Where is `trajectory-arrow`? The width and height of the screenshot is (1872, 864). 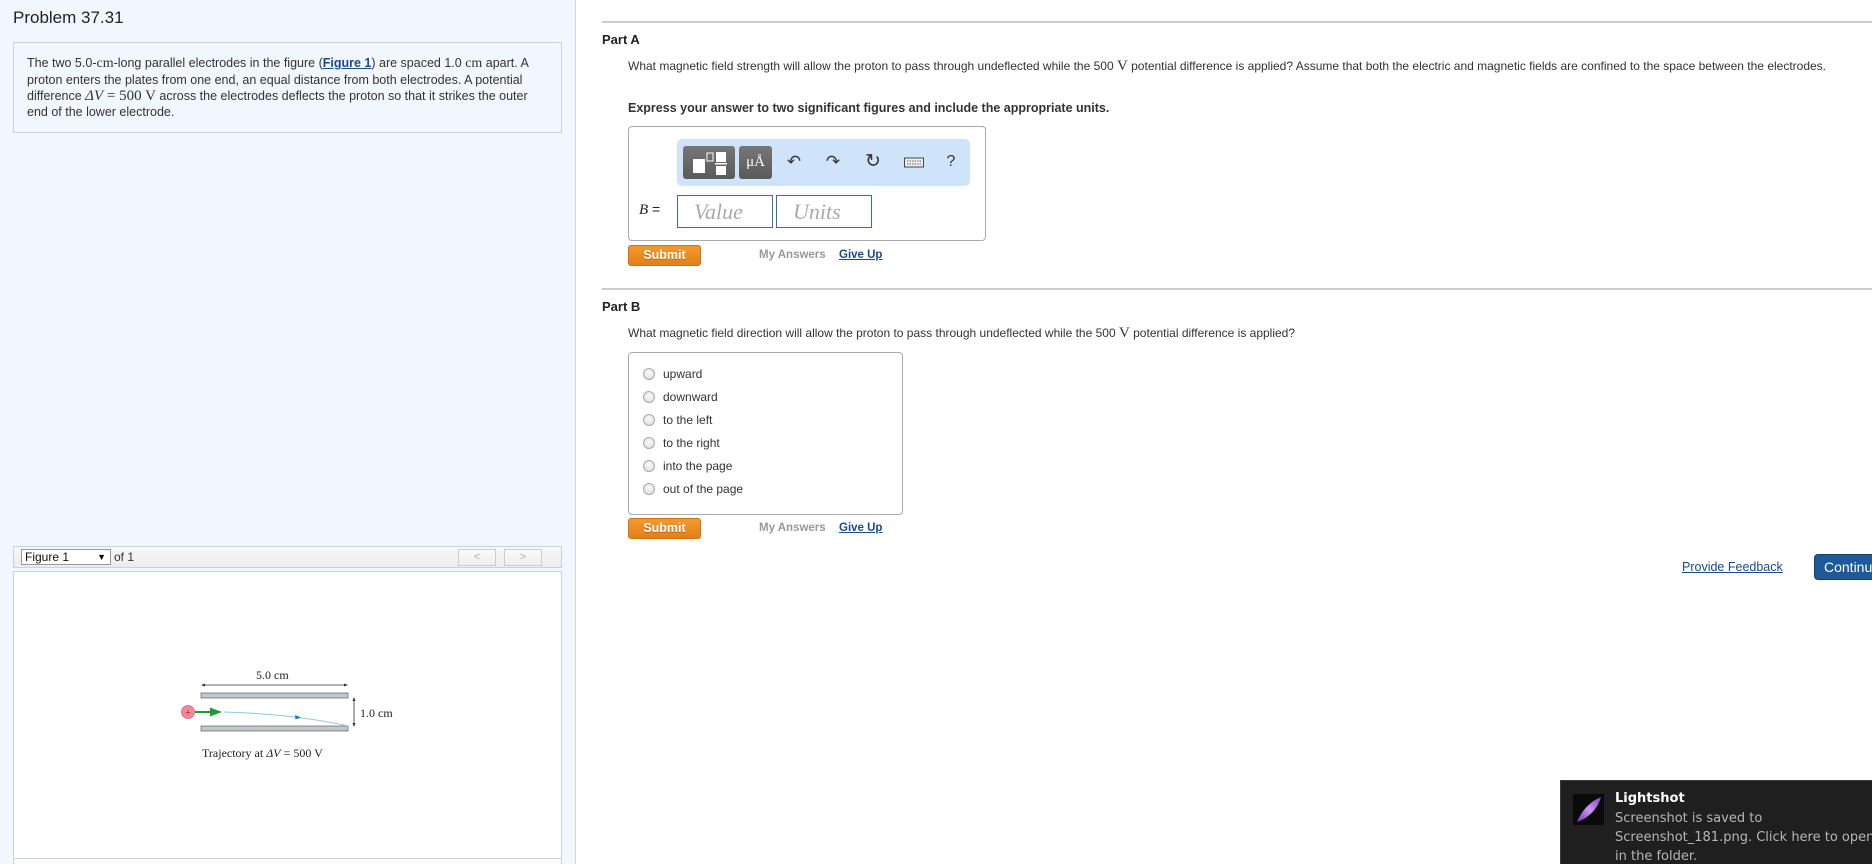 trajectory-arrow is located at coordinates (298, 717).